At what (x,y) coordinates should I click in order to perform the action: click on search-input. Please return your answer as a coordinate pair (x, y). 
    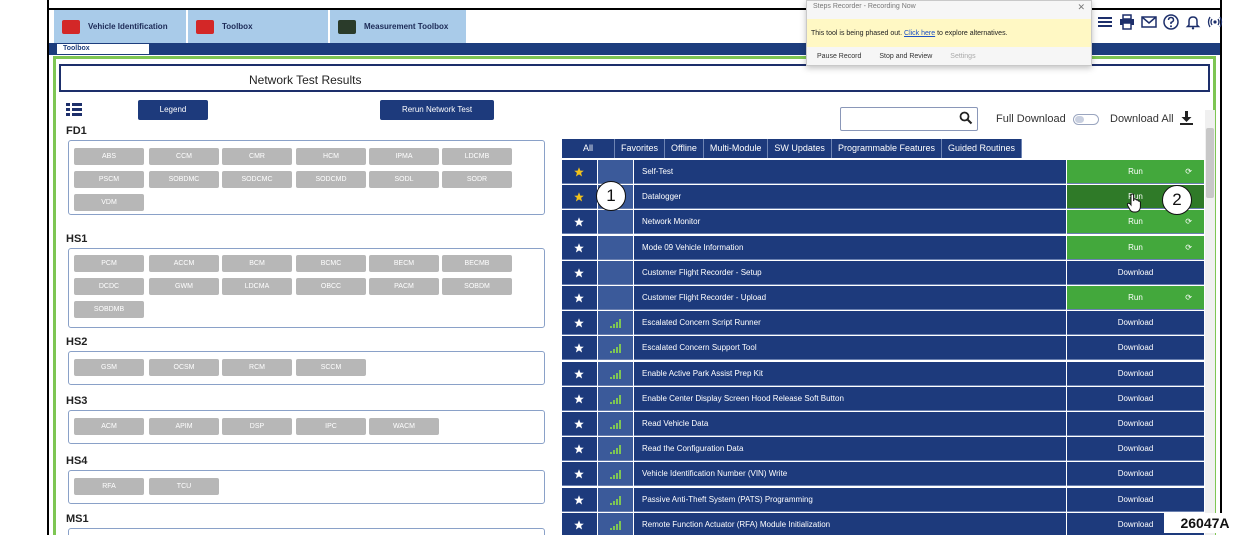
    Looking at the image, I should click on (909, 119).